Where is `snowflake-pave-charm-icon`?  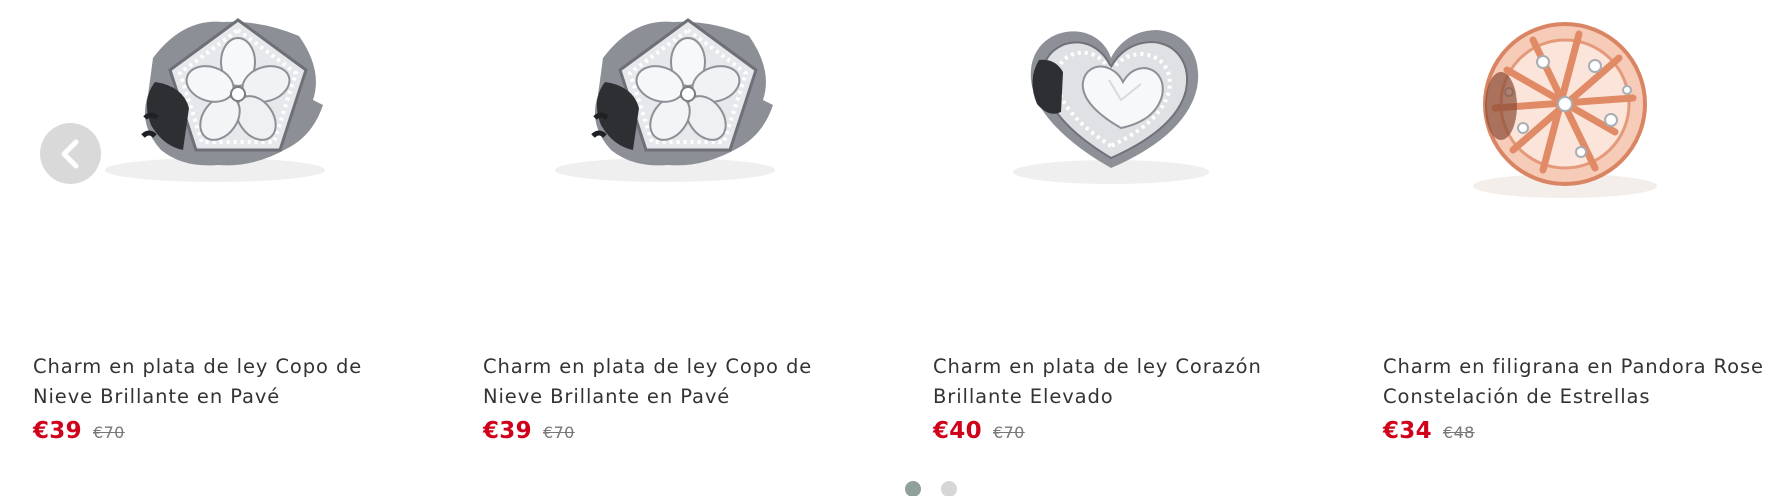 snowflake-pave-charm-icon is located at coordinates (665, 100).